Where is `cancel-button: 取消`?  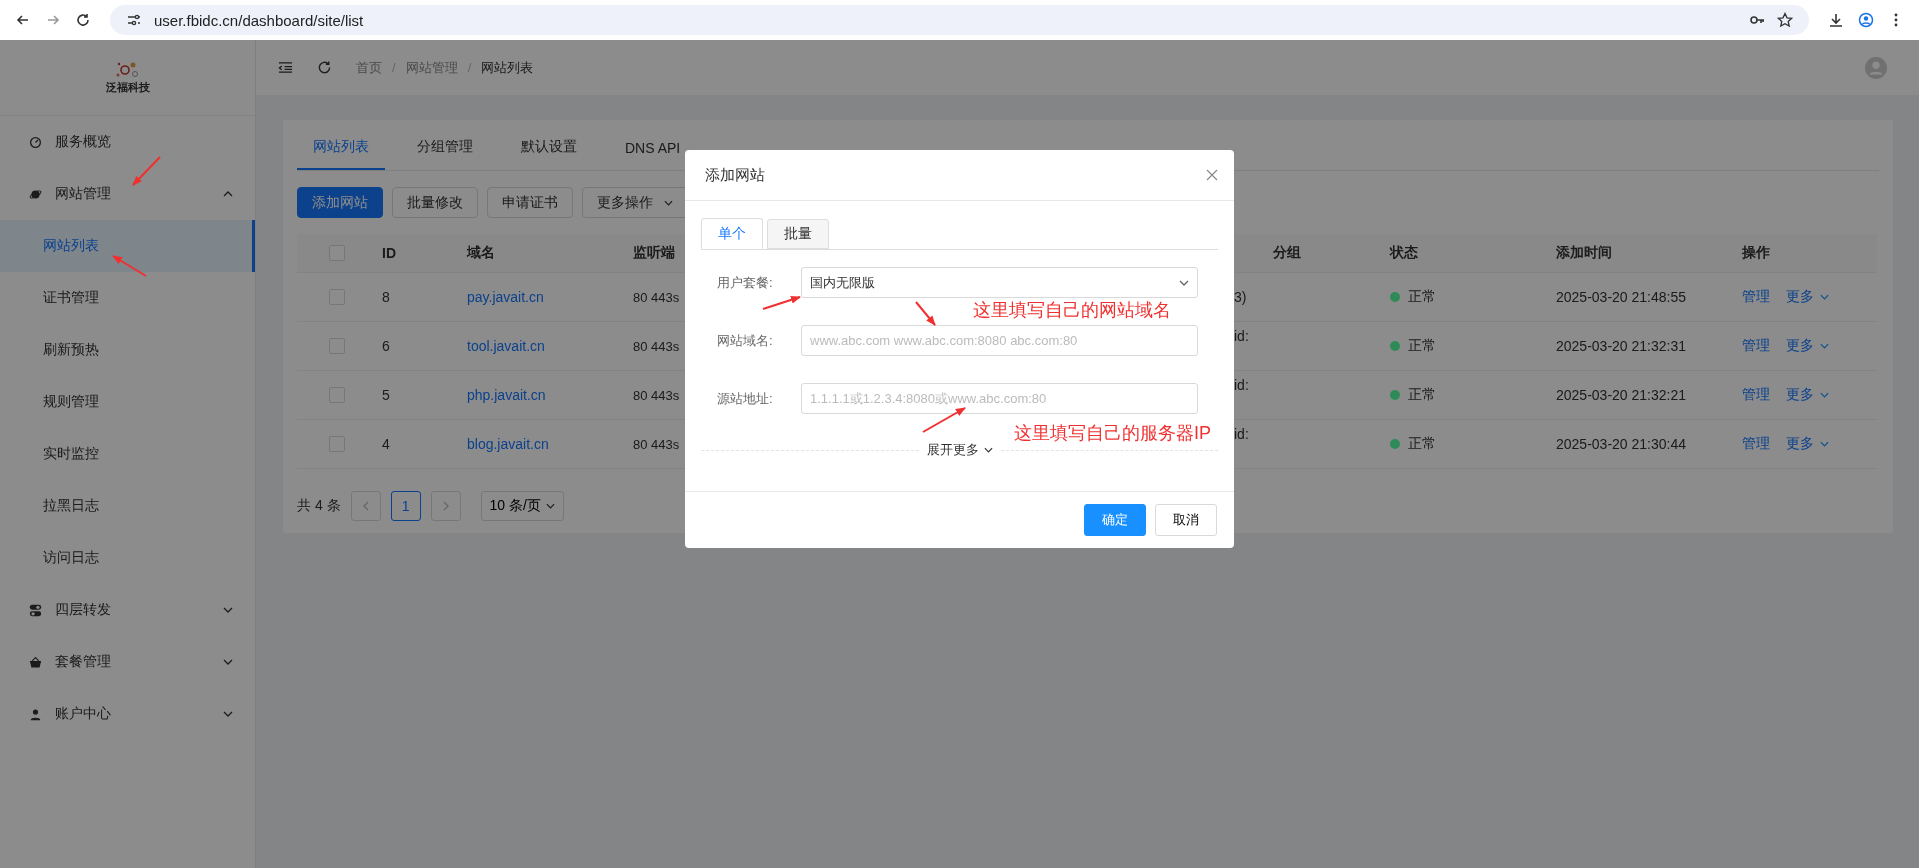
cancel-button: 取消 is located at coordinates (1186, 520).